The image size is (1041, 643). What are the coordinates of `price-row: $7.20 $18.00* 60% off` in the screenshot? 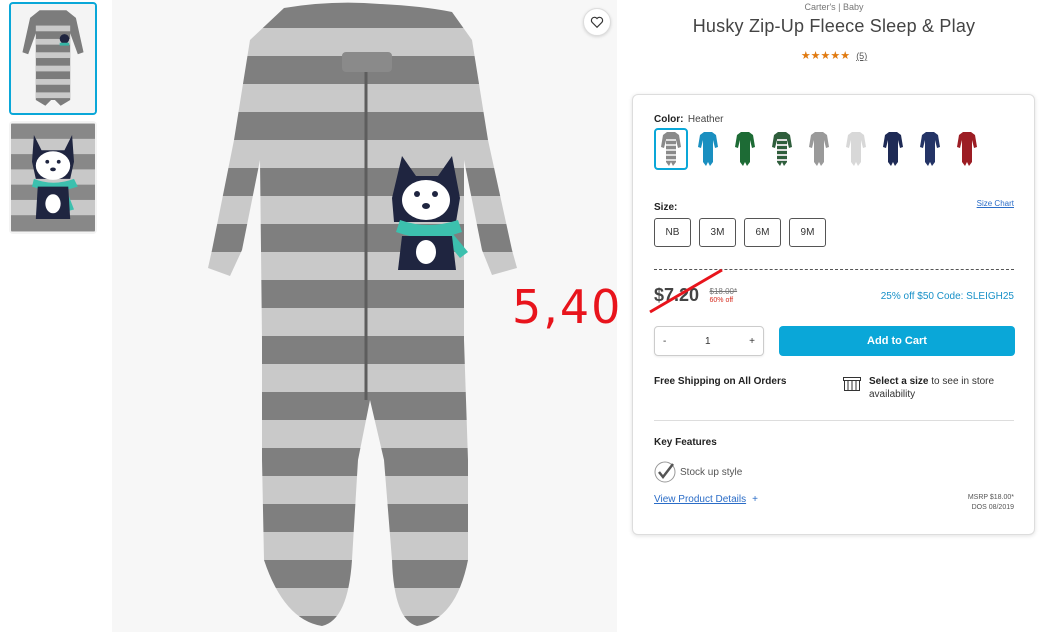 It's located at (695, 295).